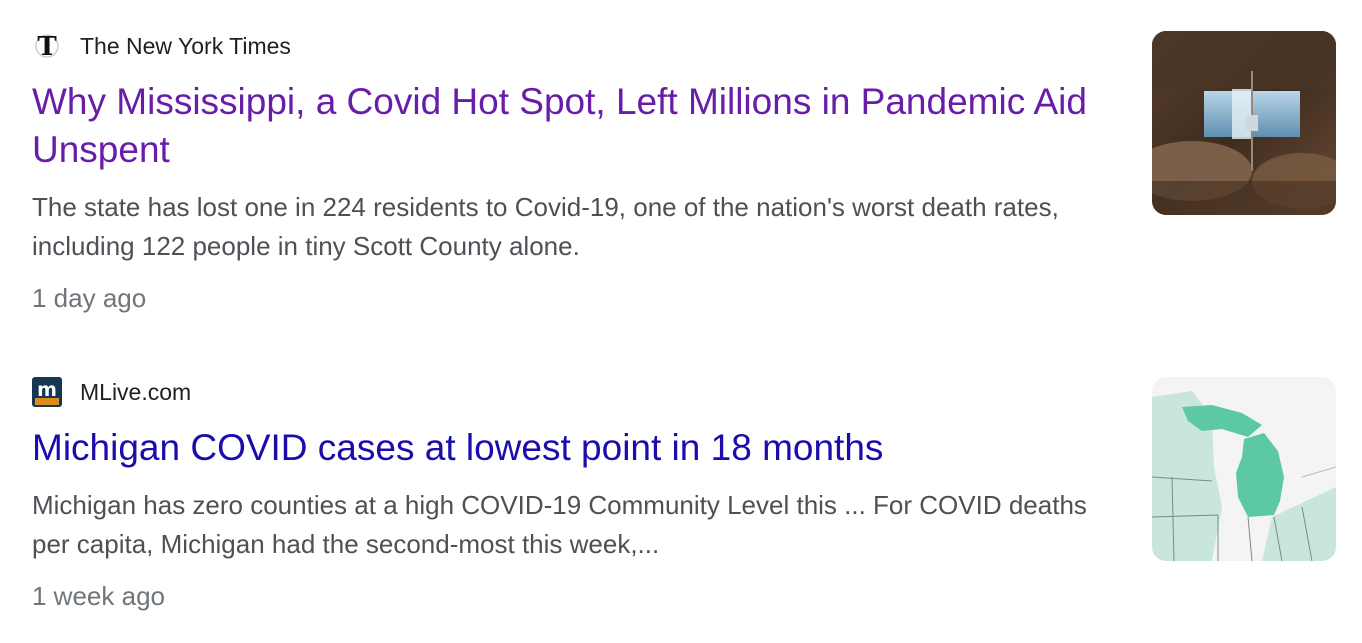 This screenshot has height=643, width=1362. Describe the element at coordinates (577, 46) in the screenshot. I see `source-row: T The New York Times` at that location.